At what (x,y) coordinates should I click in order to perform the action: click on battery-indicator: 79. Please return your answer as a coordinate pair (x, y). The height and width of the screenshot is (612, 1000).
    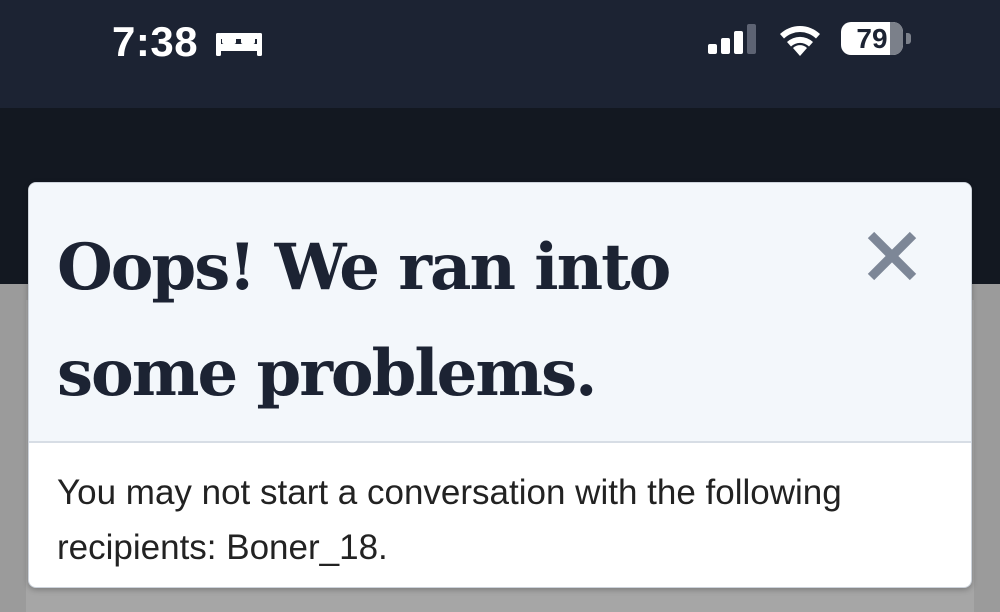
    Looking at the image, I should click on (872, 38).